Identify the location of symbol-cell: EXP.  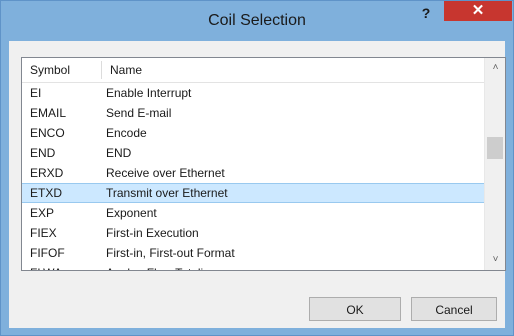
(42, 213).